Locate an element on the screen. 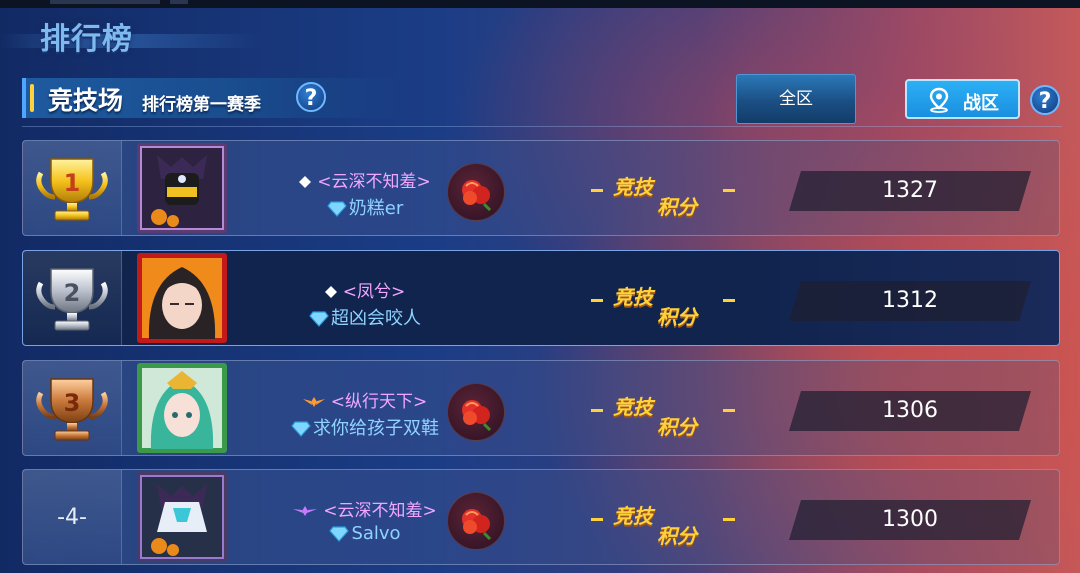 This screenshot has width=1080, height=573. top-strip is located at coordinates (540, 4).